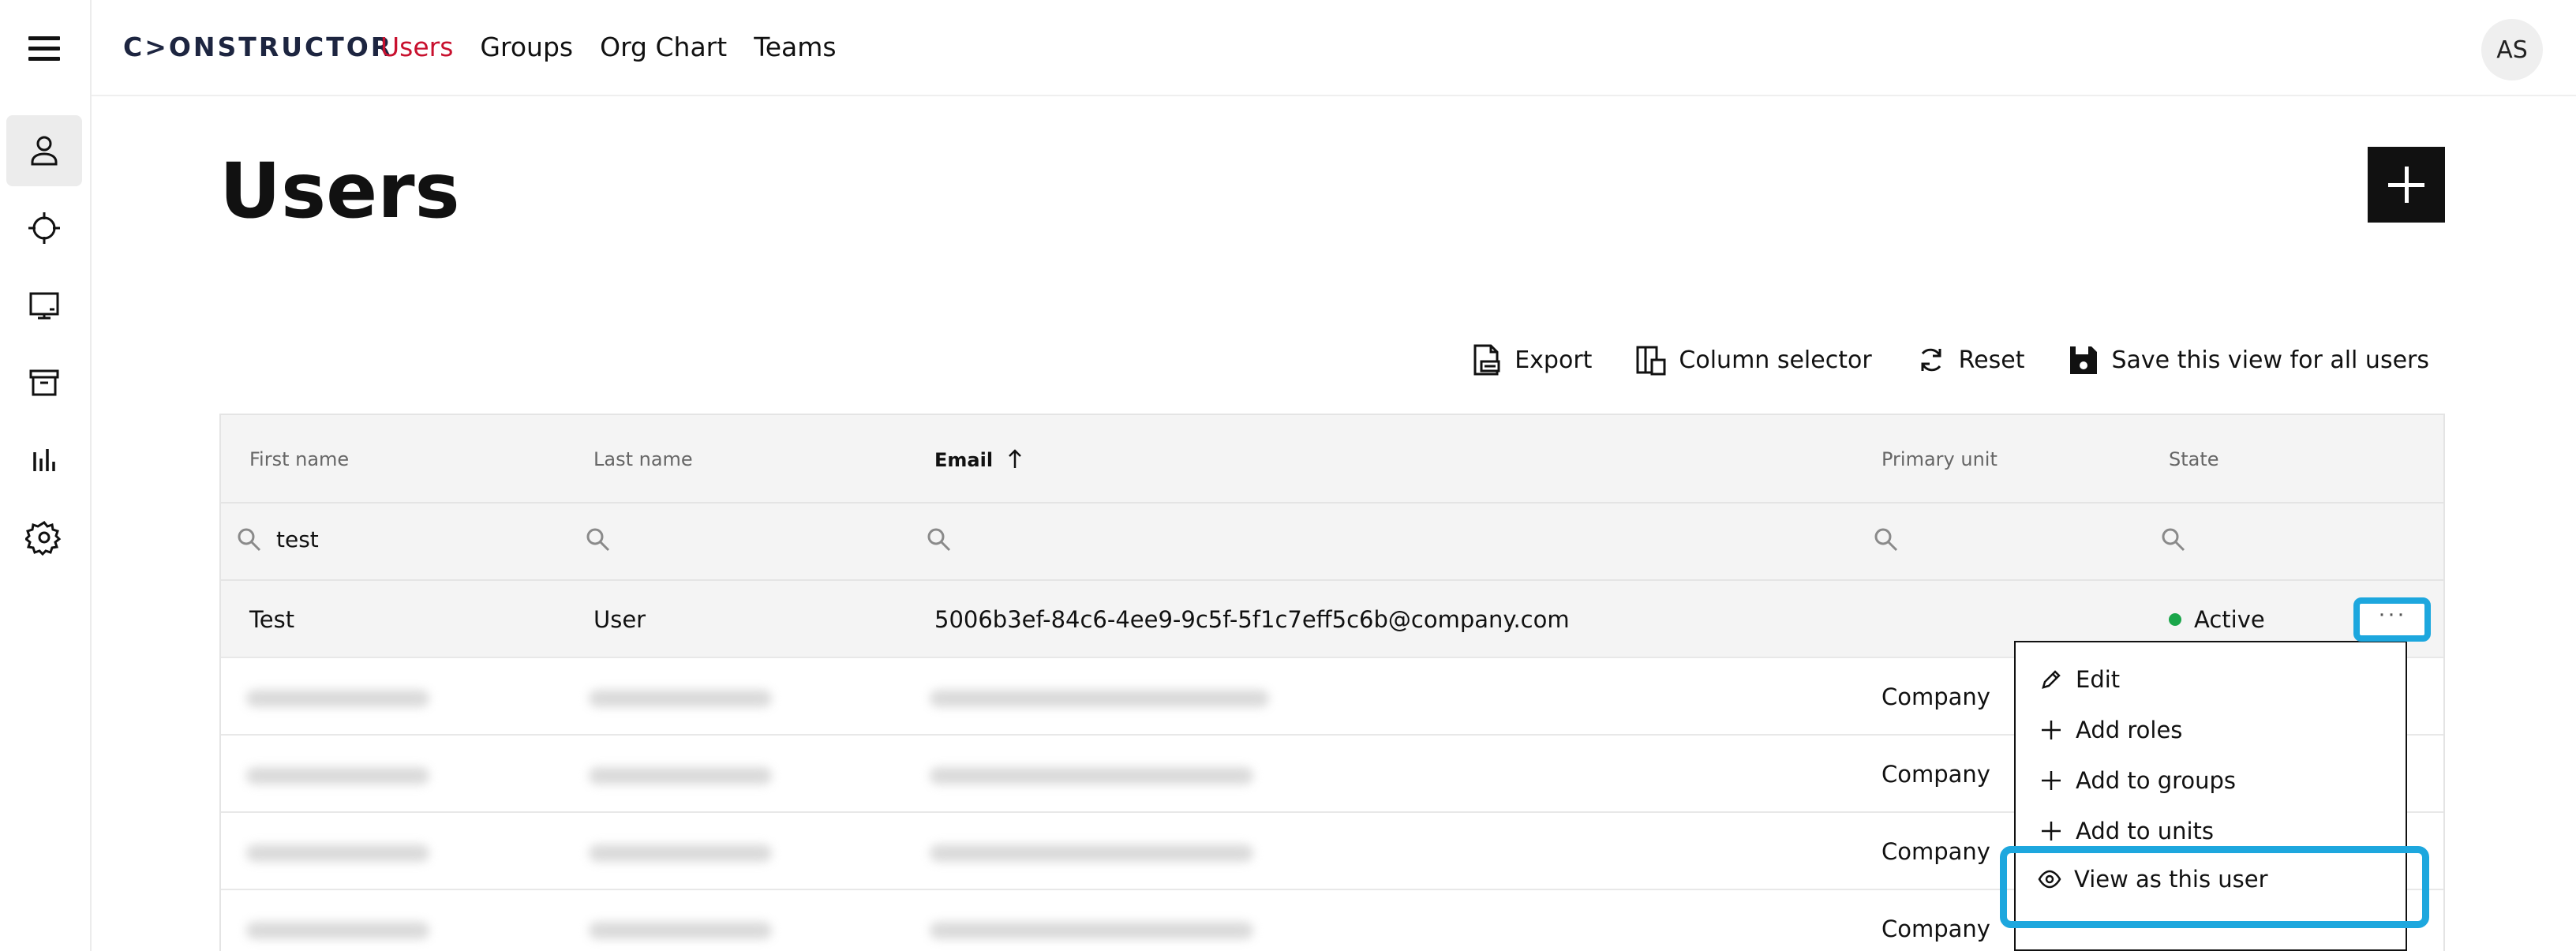 The image size is (2576, 951). I want to click on reset-icon, so click(1931, 360).